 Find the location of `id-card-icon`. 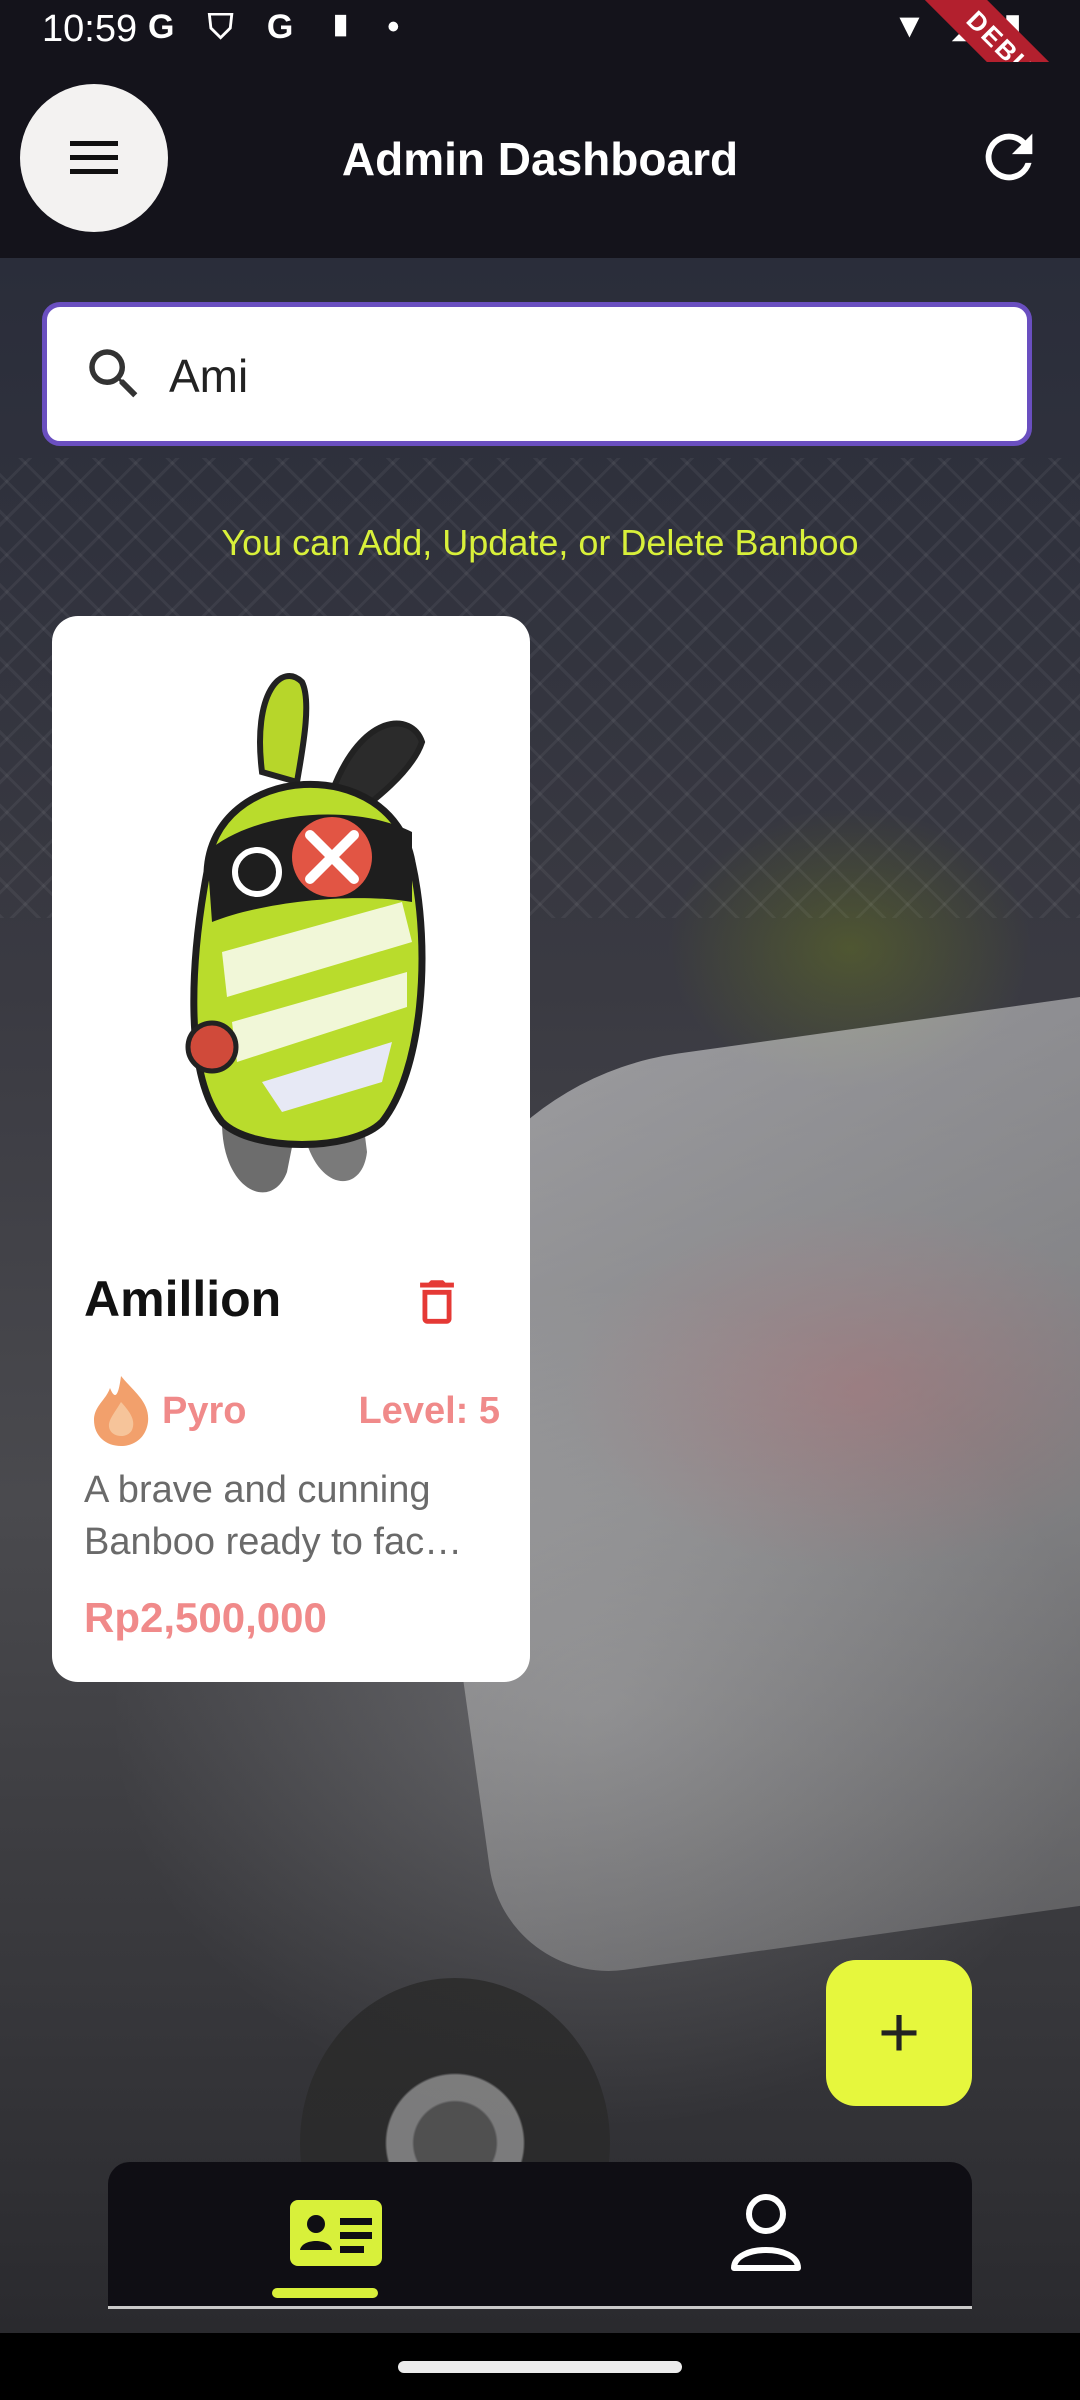

id-card-icon is located at coordinates (336, 2233).